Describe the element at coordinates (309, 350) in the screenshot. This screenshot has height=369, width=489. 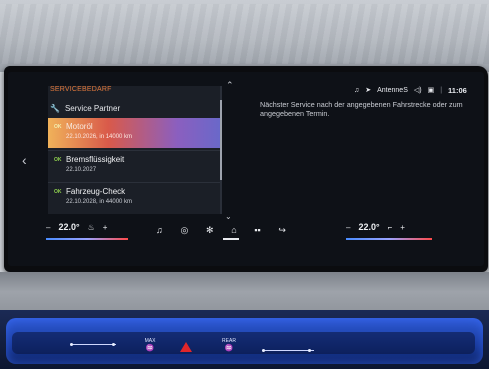
I see `right-slider-knob` at that location.